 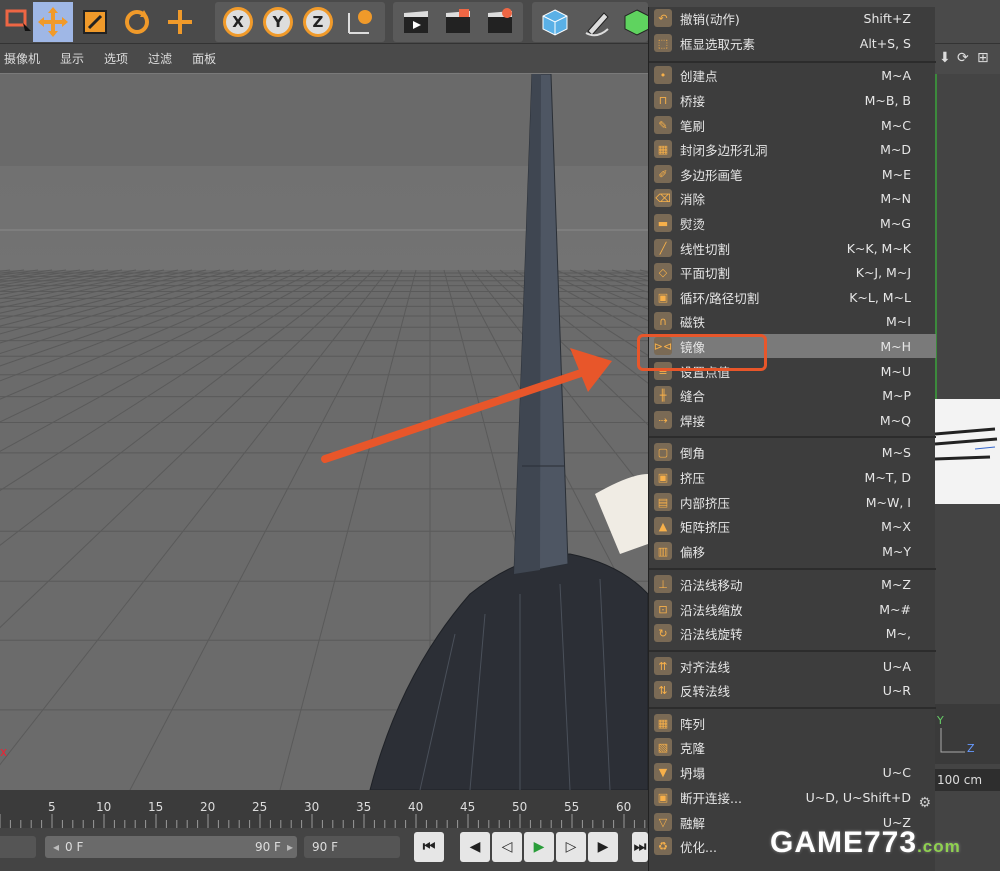 What do you see at coordinates (792, 633) in the screenshot?
I see `menu-item-normal-rotate: ↻ 沿法线旋转 M~,` at bounding box center [792, 633].